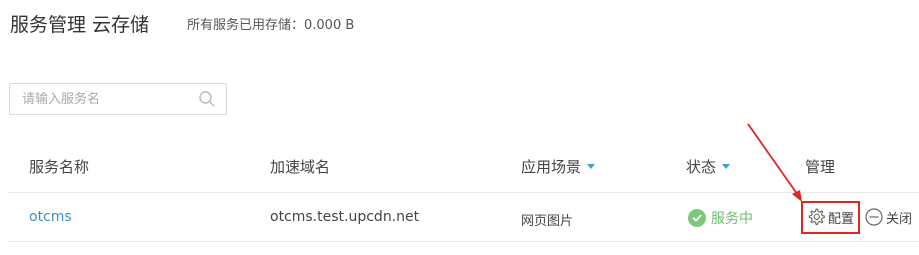  I want to click on column-header-domain: 加速域名, so click(300, 167).